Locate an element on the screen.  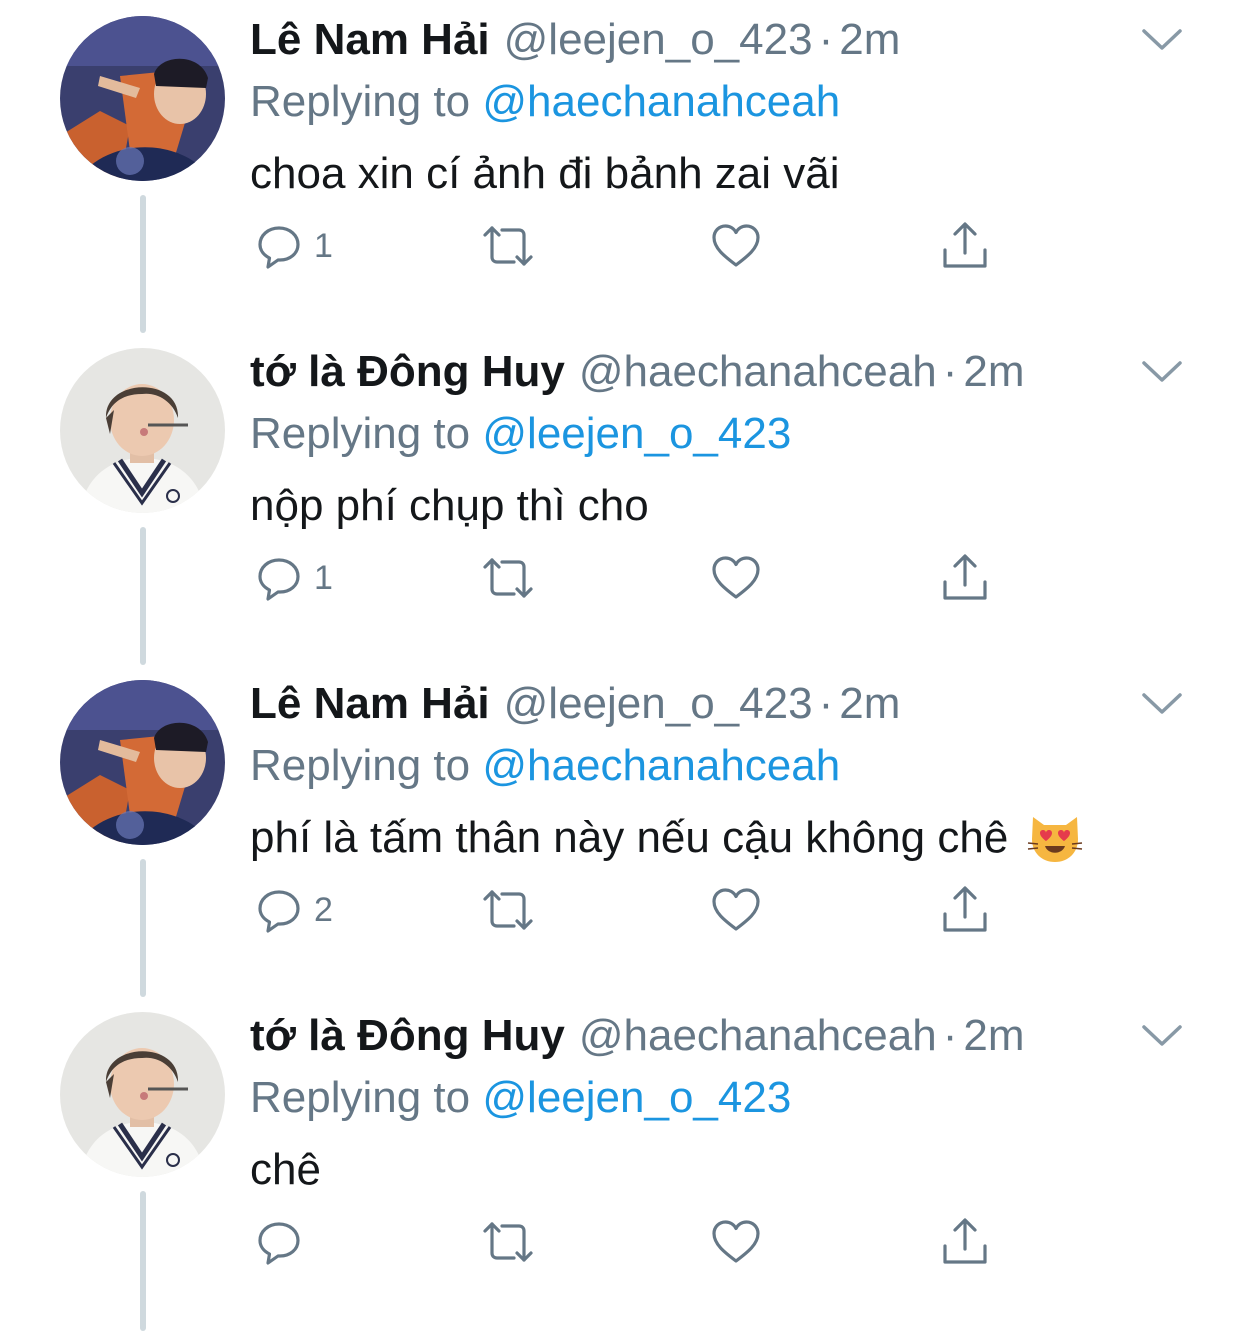
tweet-text: nộp phí chụp thì cho is located at coordinates (716, 506).